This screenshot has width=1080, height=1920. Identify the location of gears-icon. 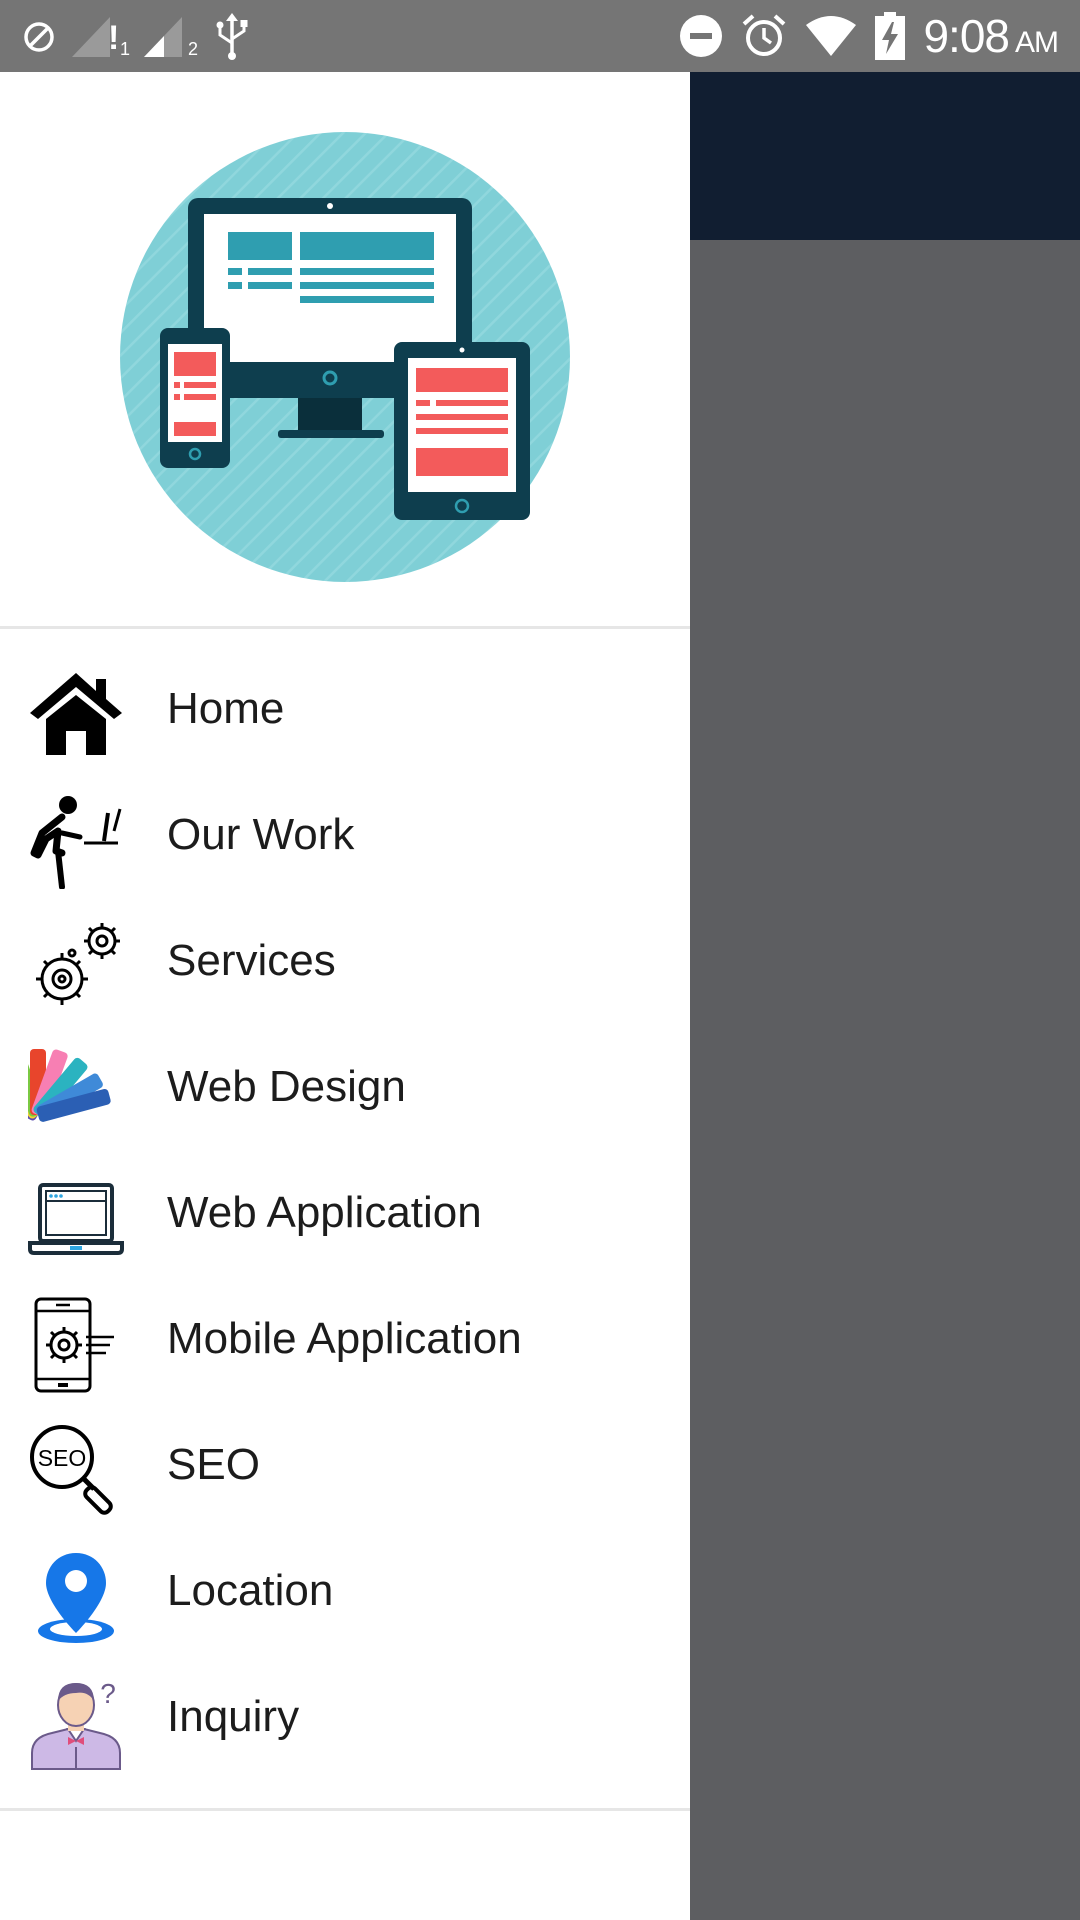
(78, 964).